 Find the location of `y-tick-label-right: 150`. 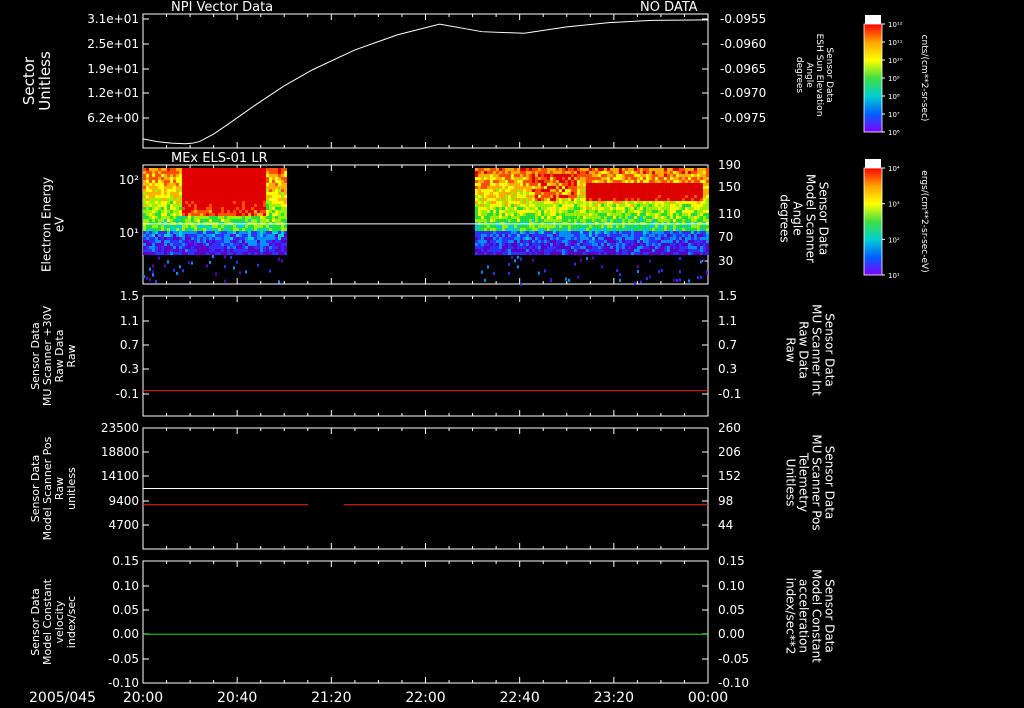

y-tick-label-right: 150 is located at coordinates (729, 187).